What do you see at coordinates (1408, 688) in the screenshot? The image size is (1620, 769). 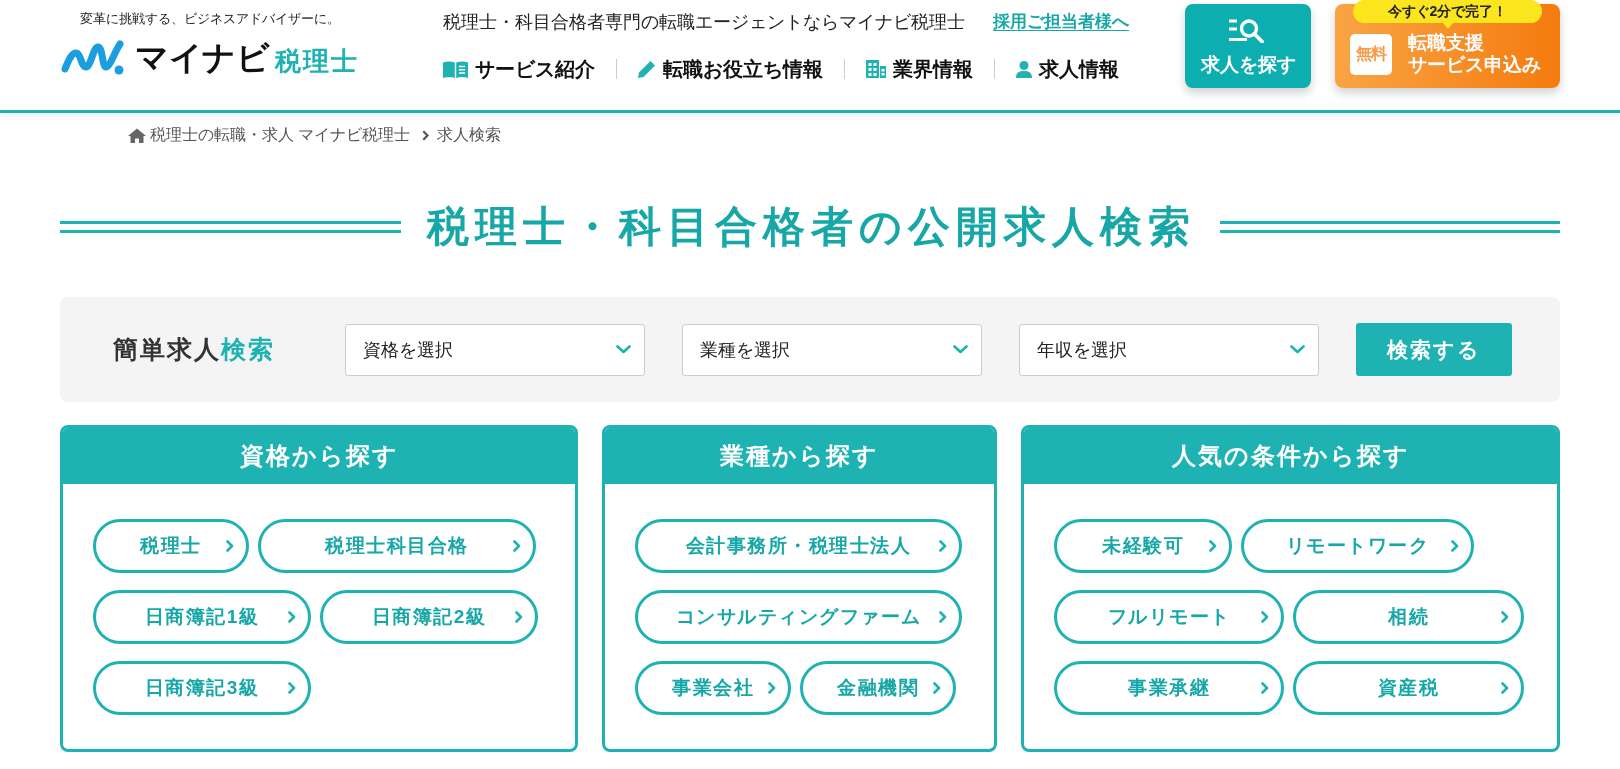 I see `category-link: 資産税` at bounding box center [1408, 688].